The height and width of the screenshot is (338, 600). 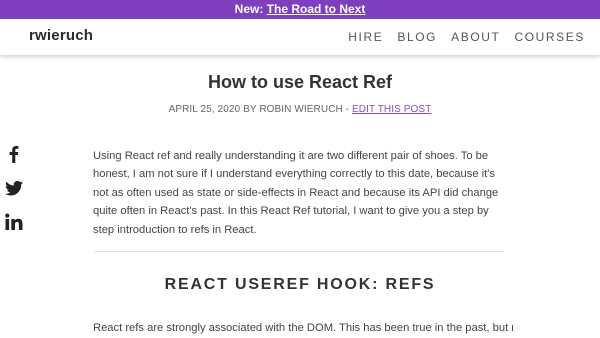 I want to click on social-share, so click(x=15, y=195).